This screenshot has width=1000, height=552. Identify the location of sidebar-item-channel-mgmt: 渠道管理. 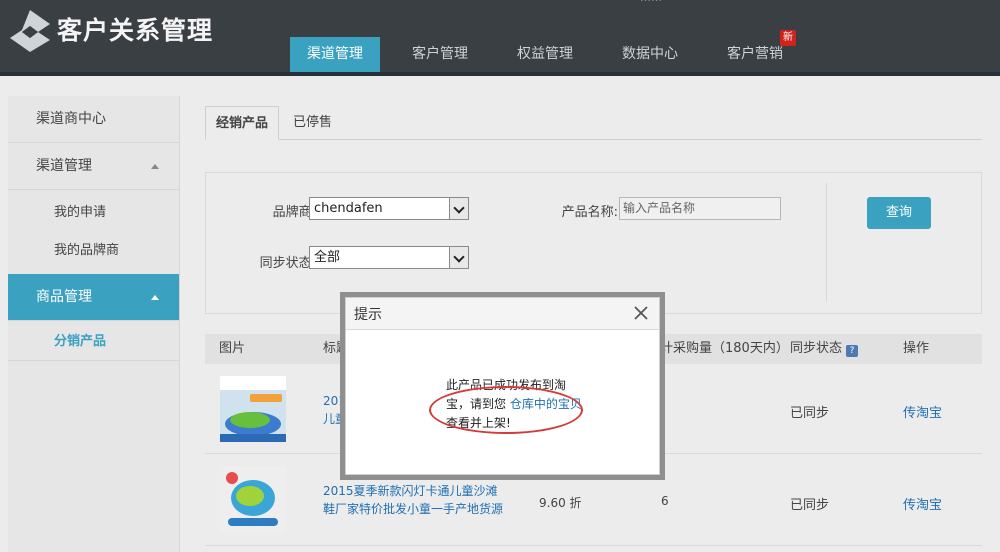
(93, 166).